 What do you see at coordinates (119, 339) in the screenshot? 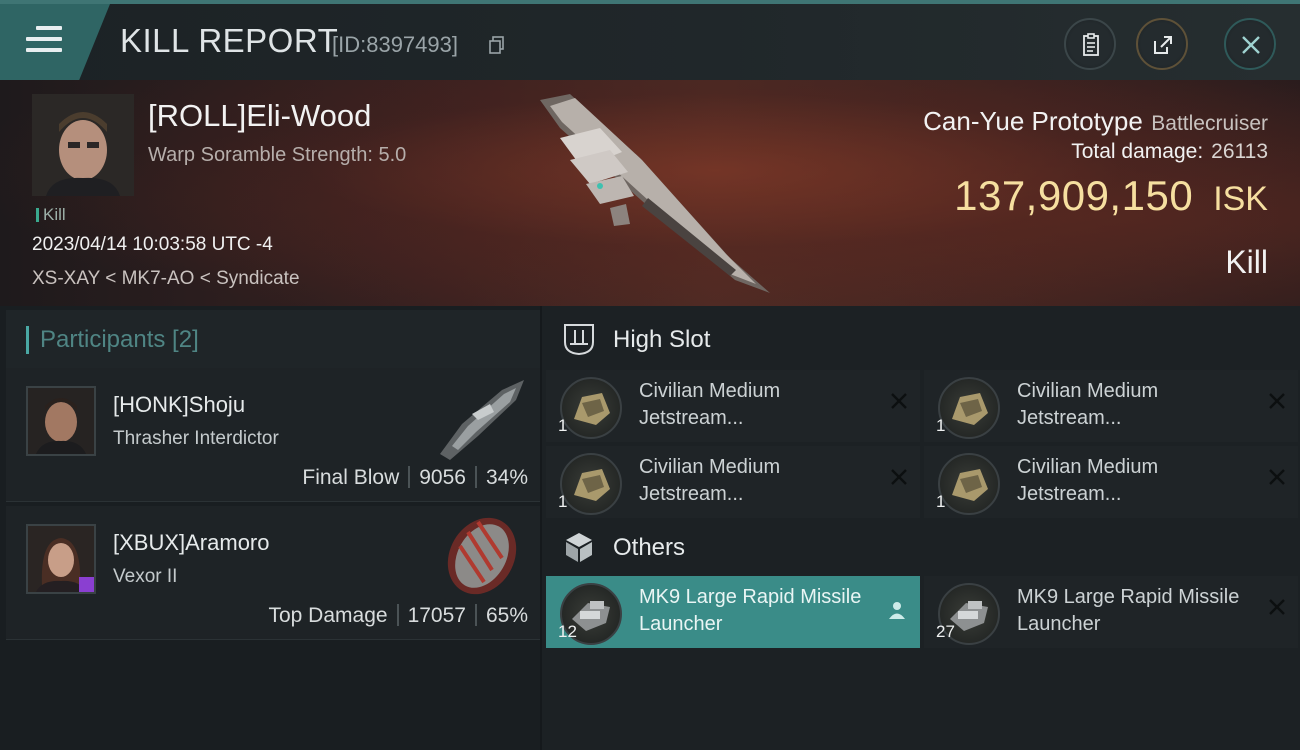
I see `participants-title: Participants [2]` at bounding box center [119, 339].